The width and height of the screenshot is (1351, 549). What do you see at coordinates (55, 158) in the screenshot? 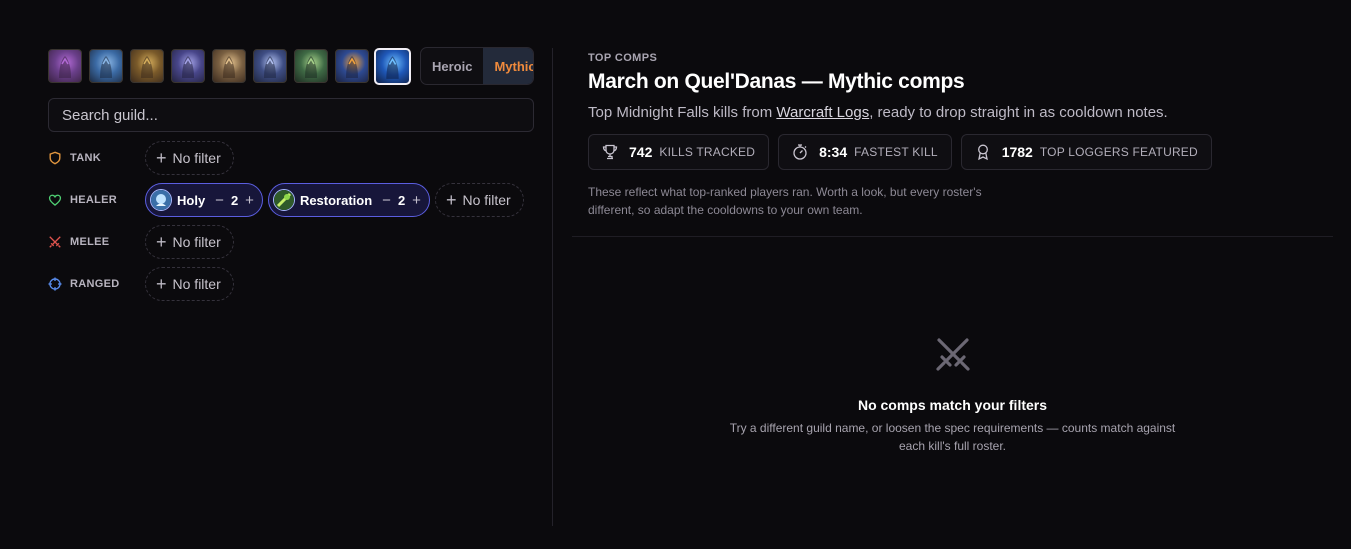
I see `shield-icon` at bounding box center [55, 158].